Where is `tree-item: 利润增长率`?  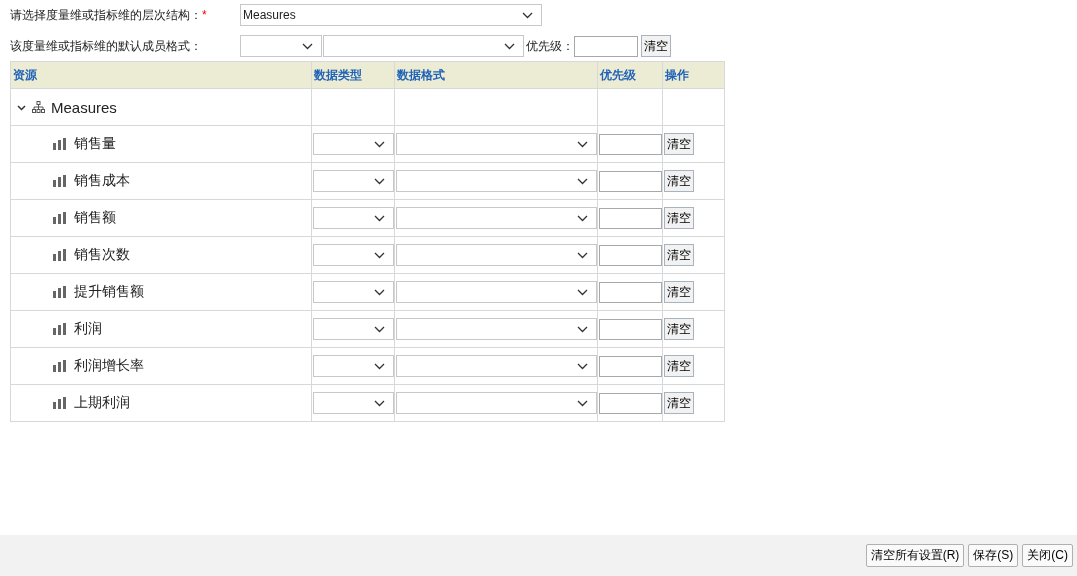 tree-item: 利润增长率 is located at coordinates (109, 366).